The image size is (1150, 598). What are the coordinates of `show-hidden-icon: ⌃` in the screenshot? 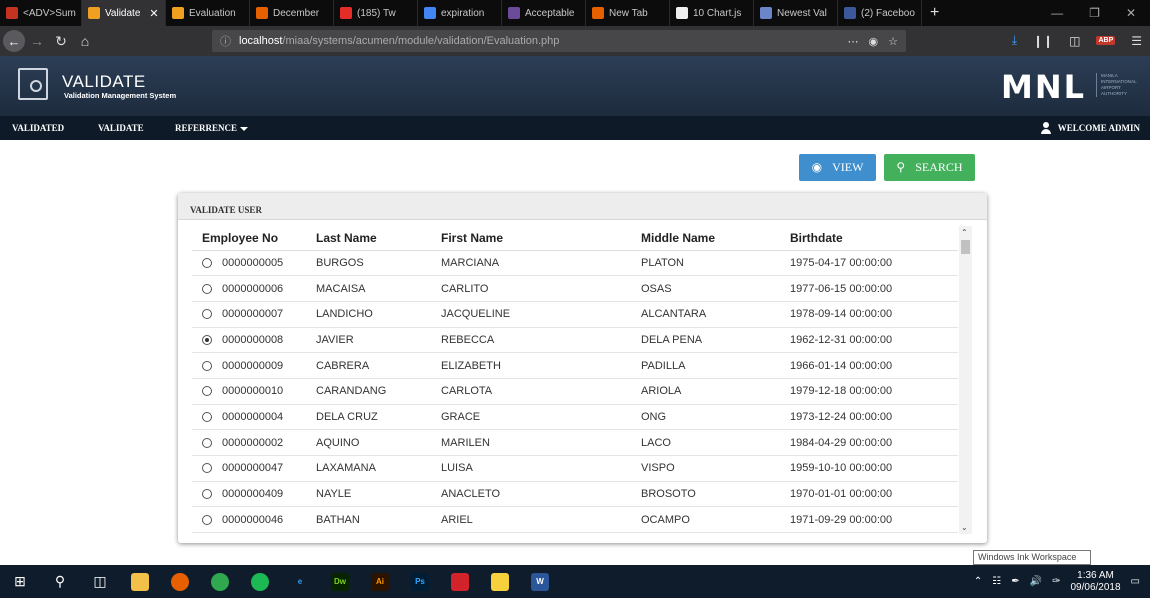 It's located at (978, 581).